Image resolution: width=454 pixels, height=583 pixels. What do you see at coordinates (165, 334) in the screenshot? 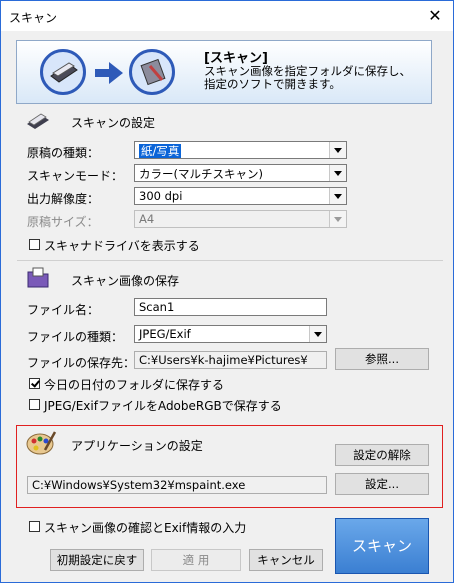
I see `file-type-value: JPEG/Exif` at bounding box center [165, 334].